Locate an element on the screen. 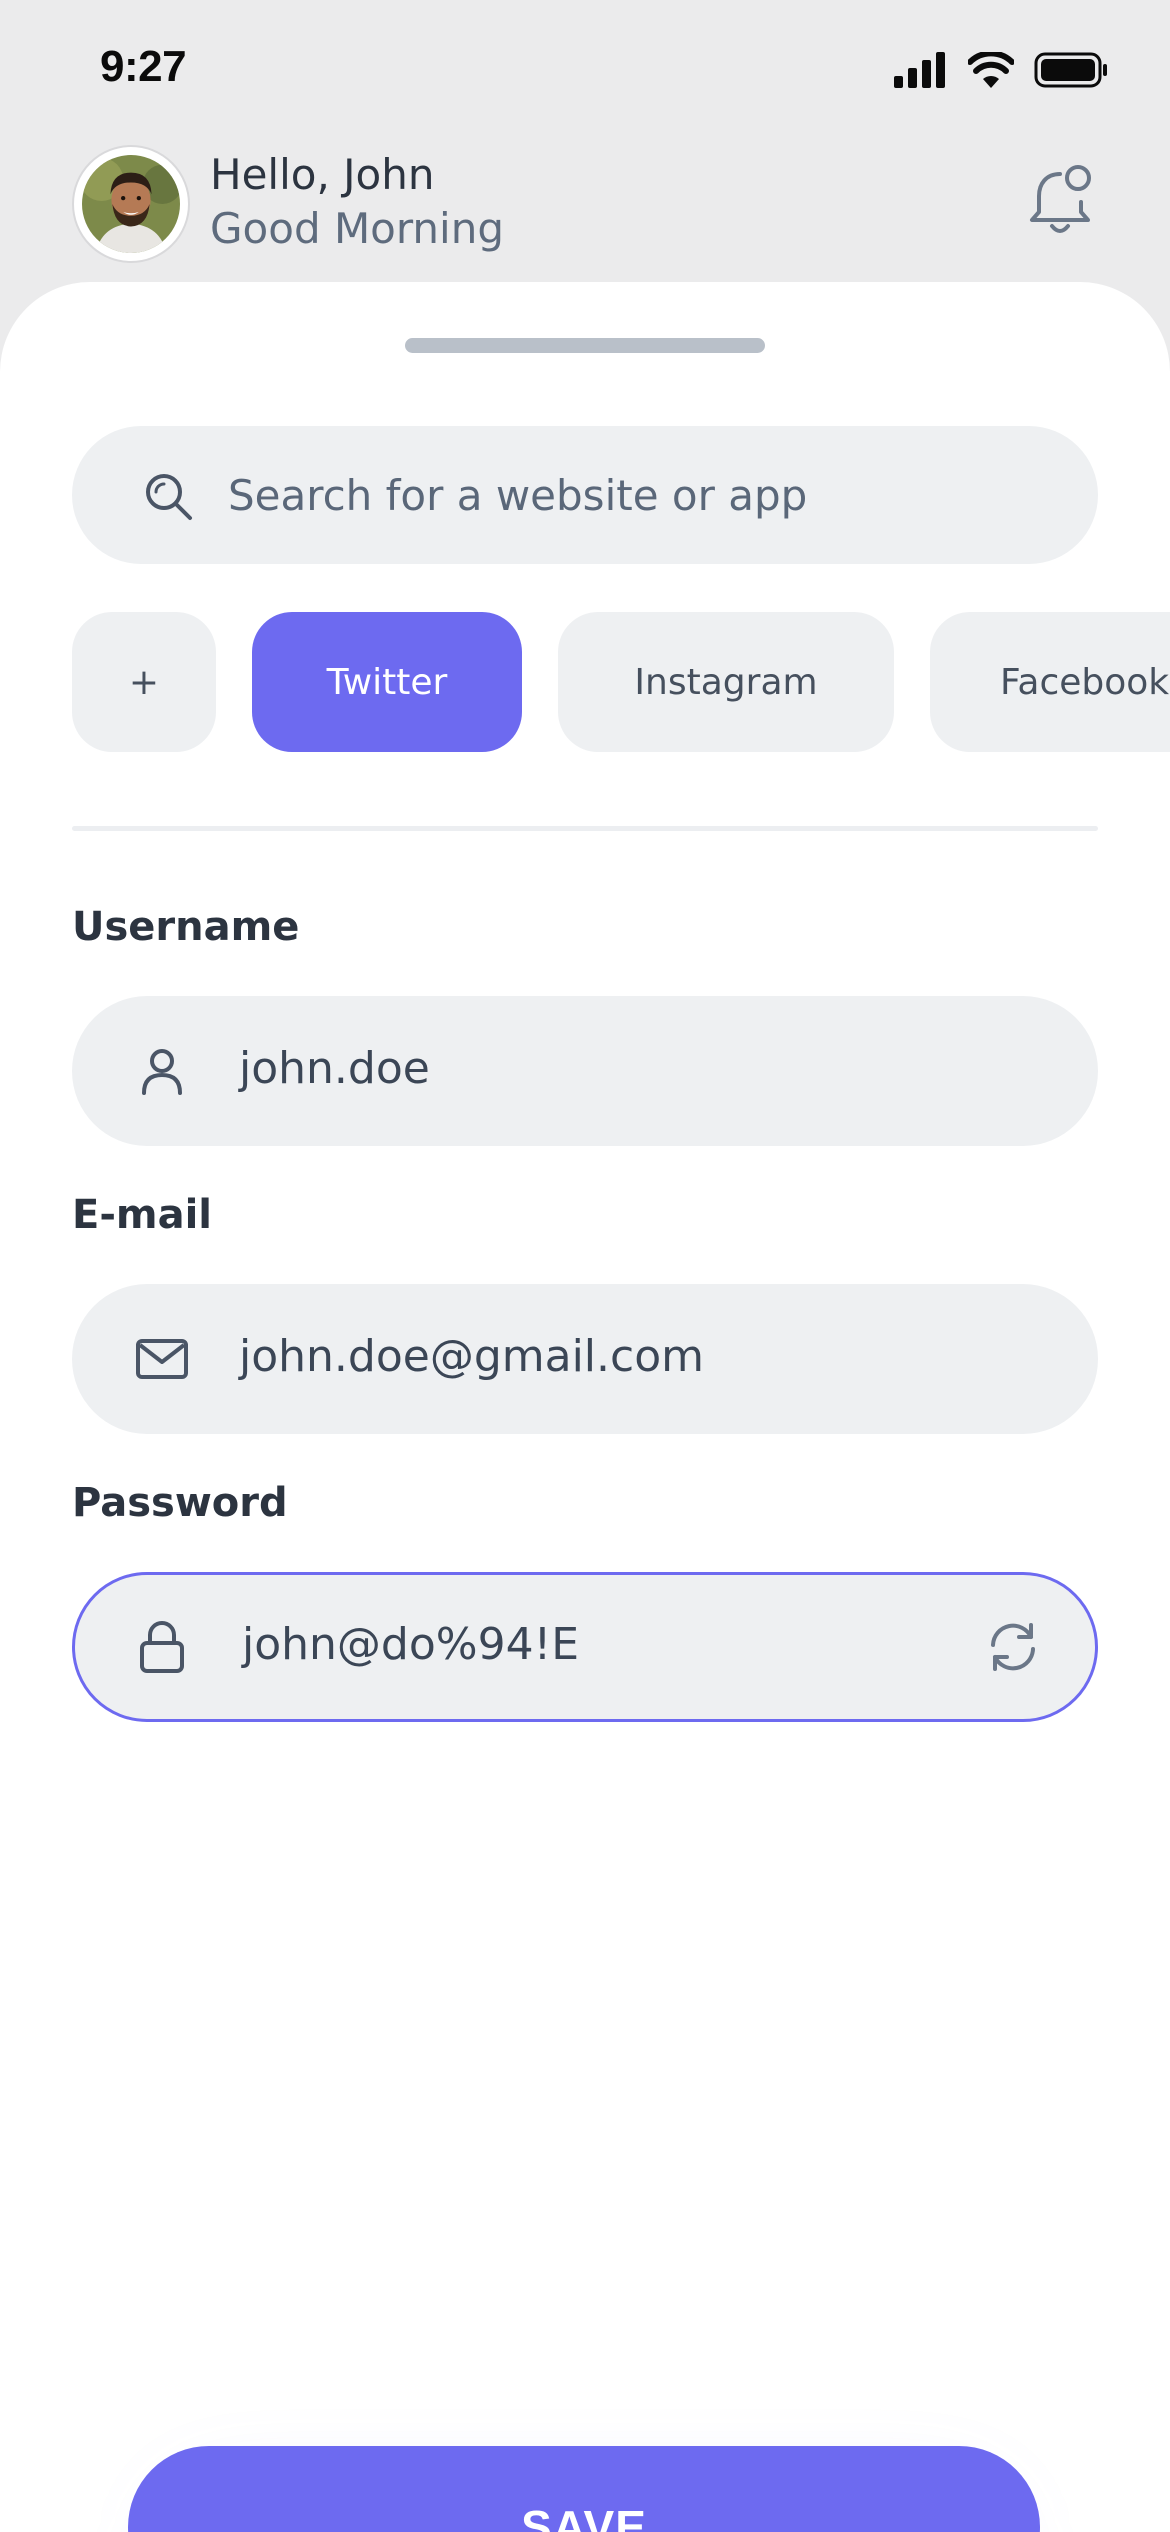 This screenshot has width=1170, height=2532. greeting-name: Hello, John is located at coordinates (322, 174).